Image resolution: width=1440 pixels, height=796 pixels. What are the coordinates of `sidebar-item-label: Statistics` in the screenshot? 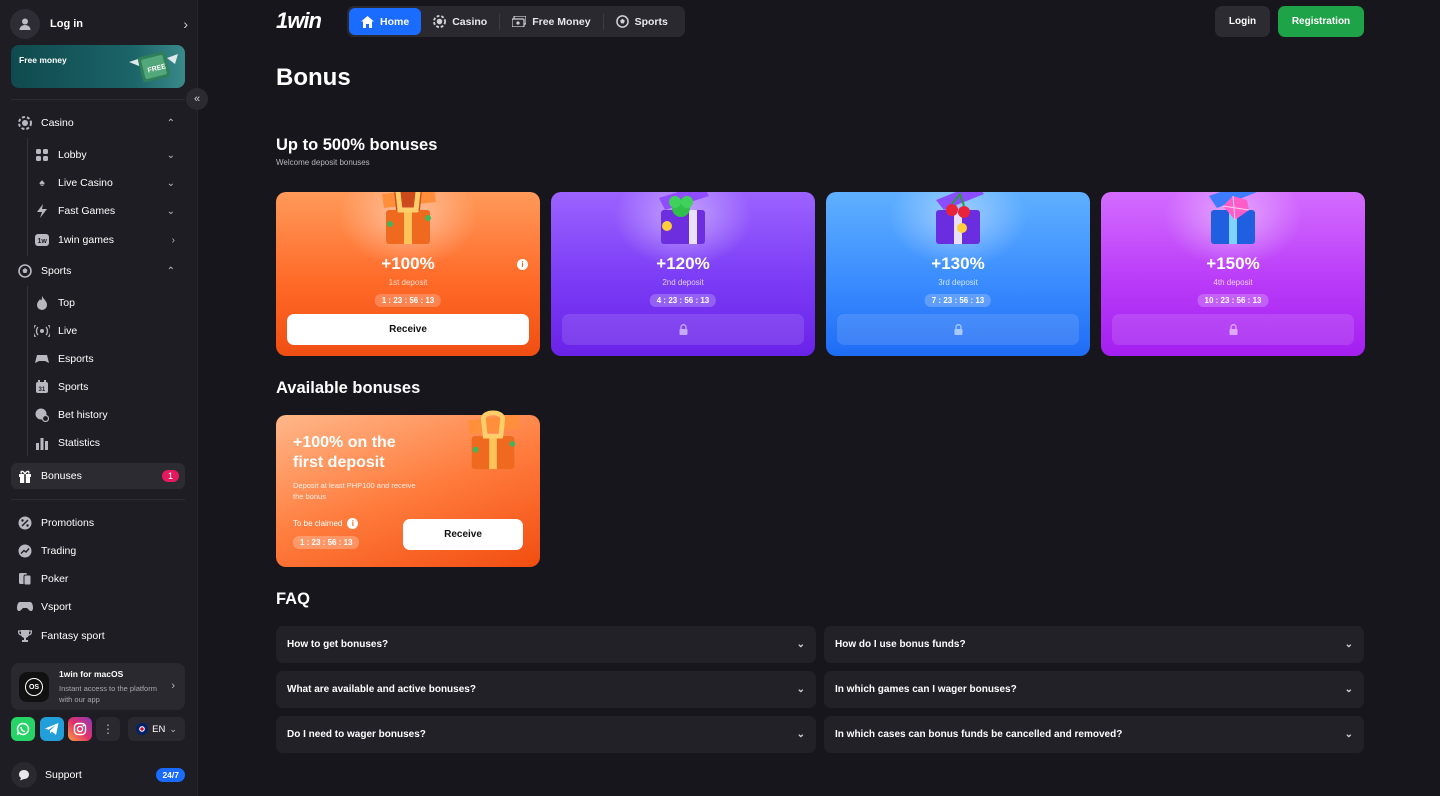 It's located at (79, 443).